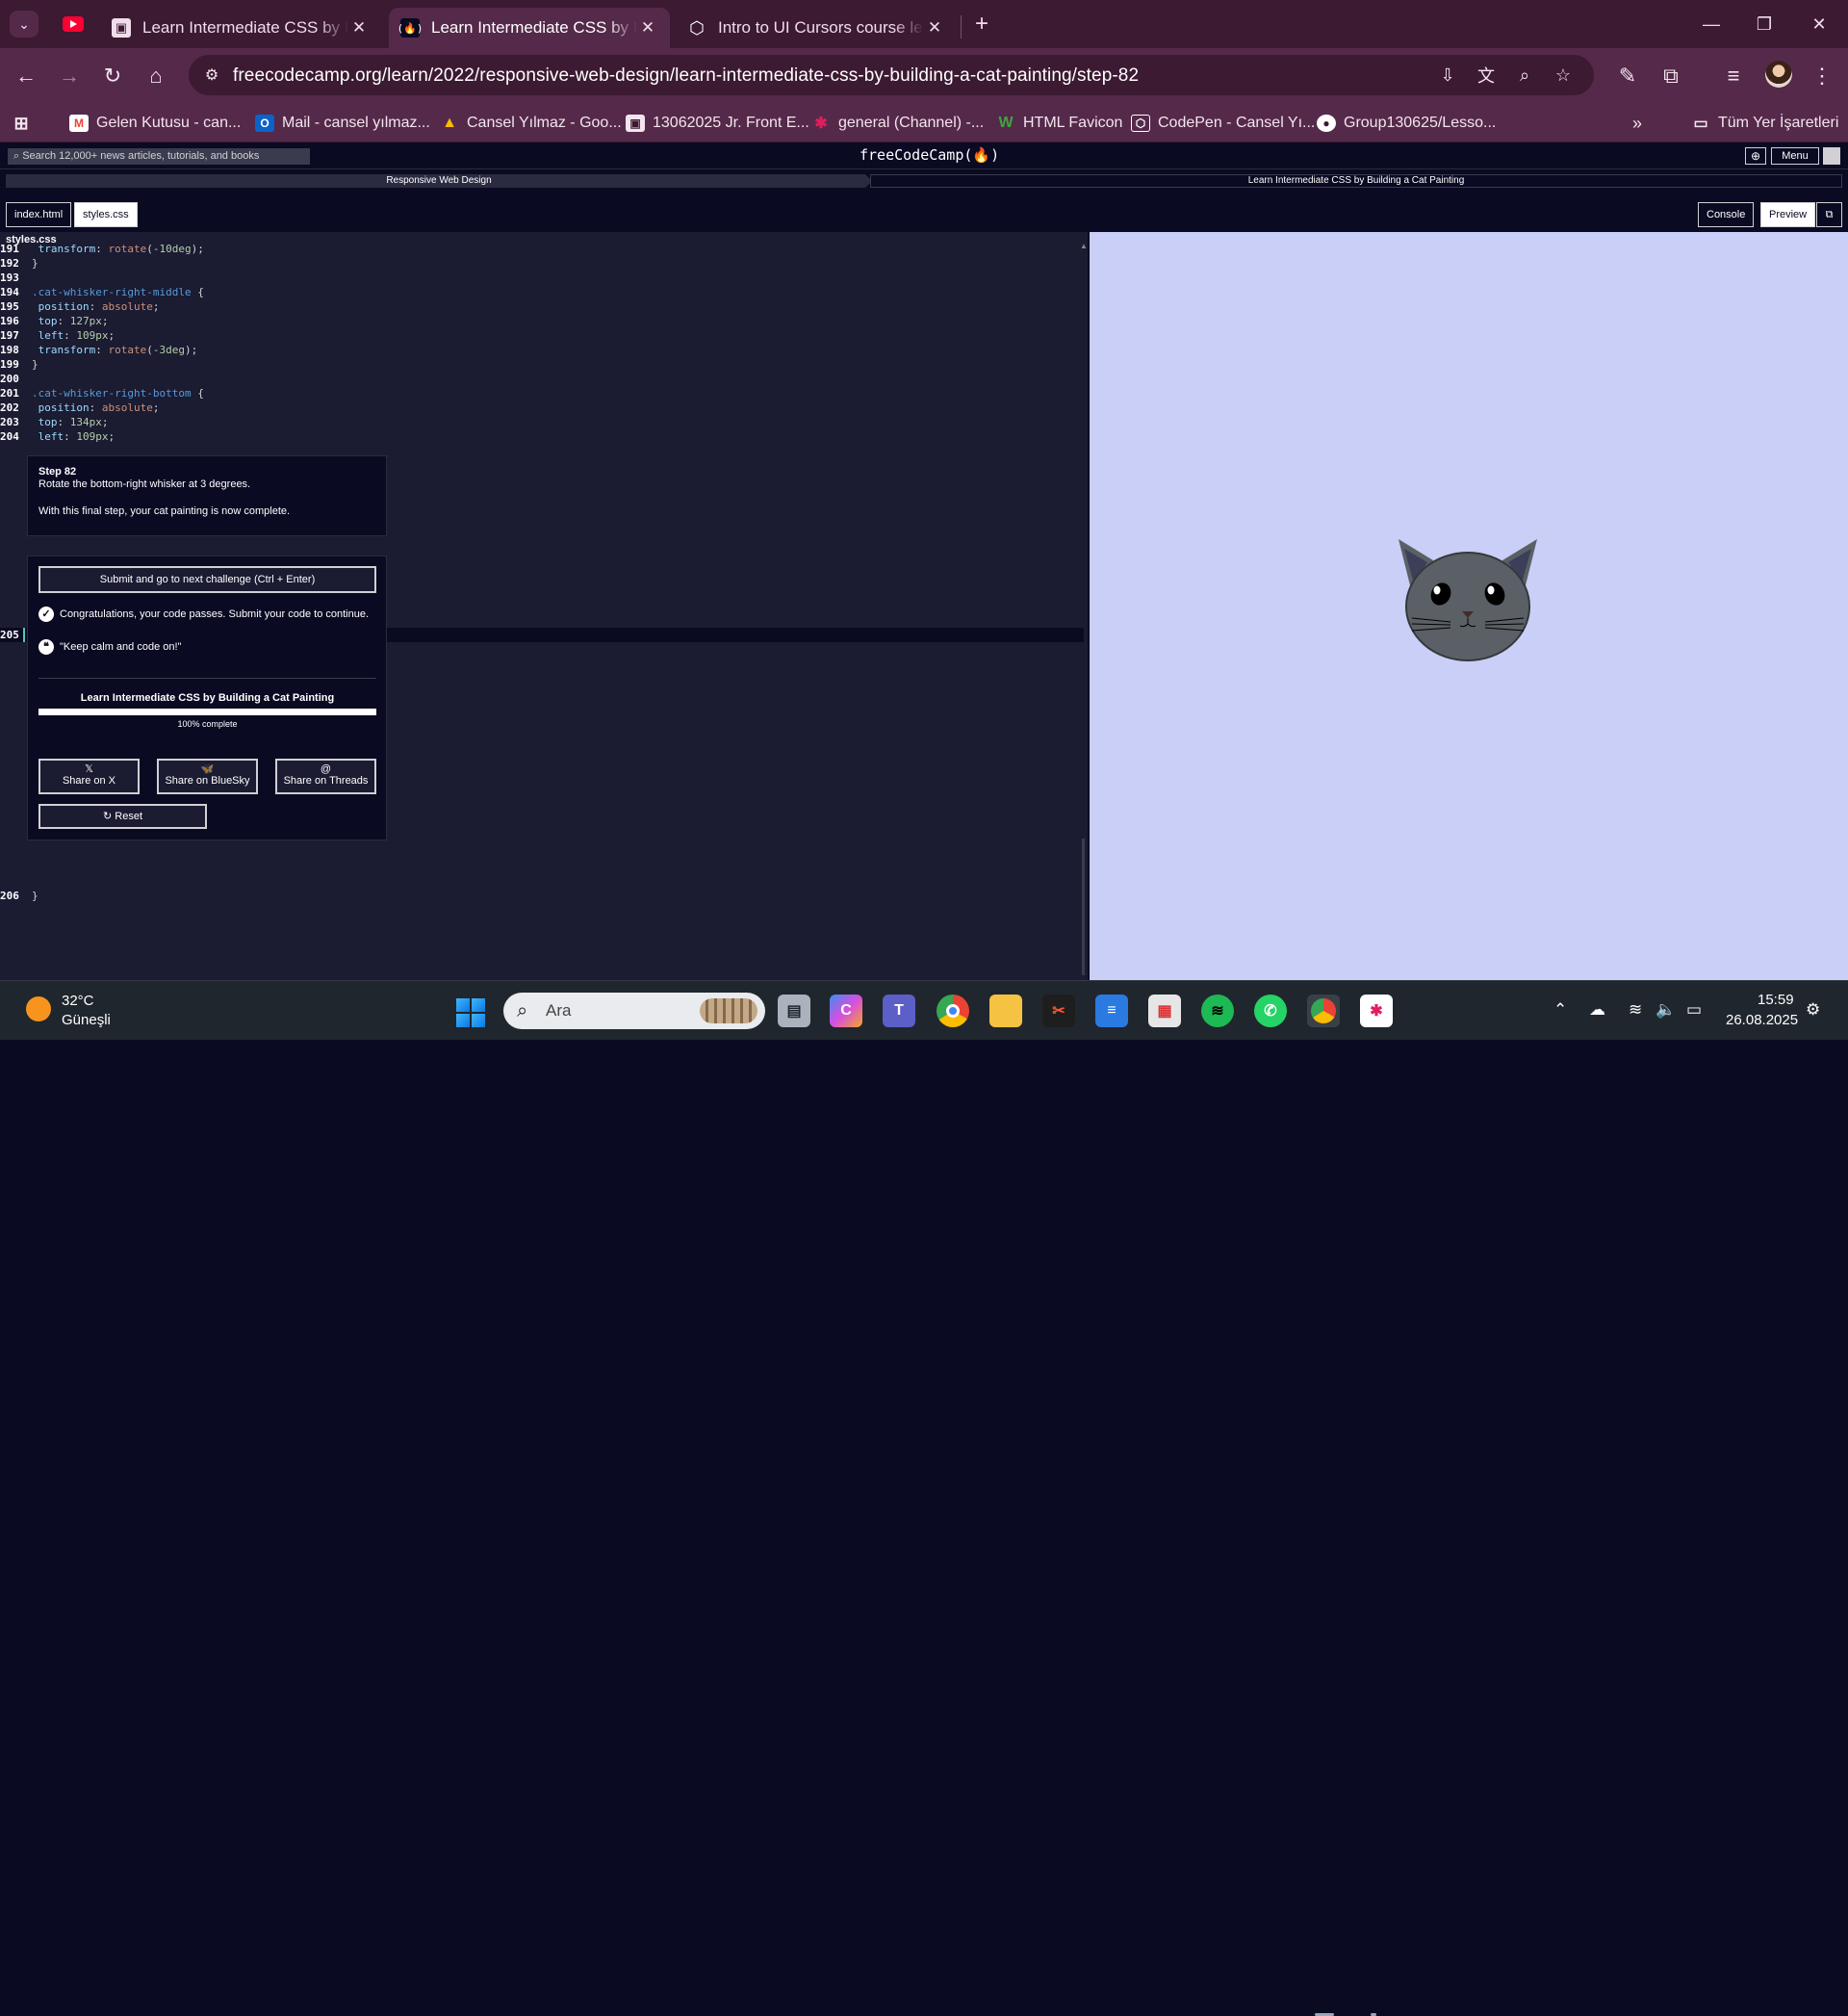 Image resolution: width=1848 pixels, height=2016 pixels. I want to click on file-explorer-icon, so click(1005, 1011).